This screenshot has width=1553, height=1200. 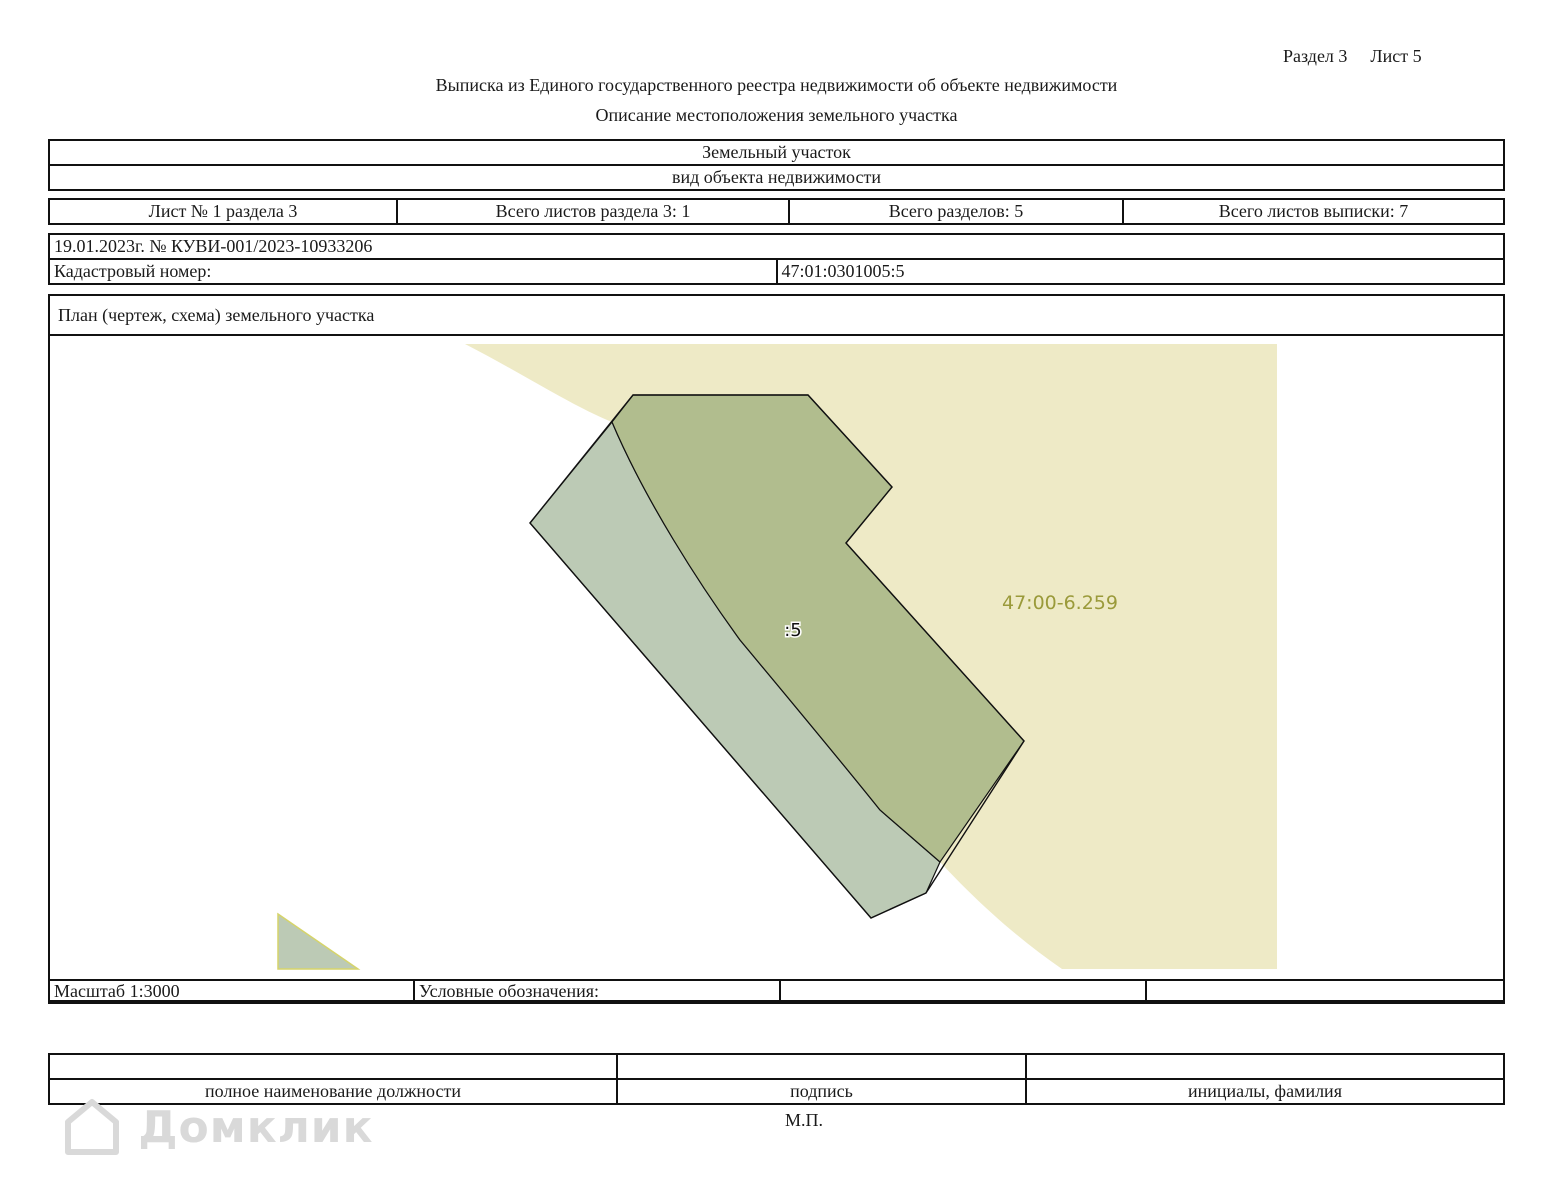 What do you see at coordinates (821, 1066) in the screenshot?
I see `signature-cell` at bounding box center [821, 1066].